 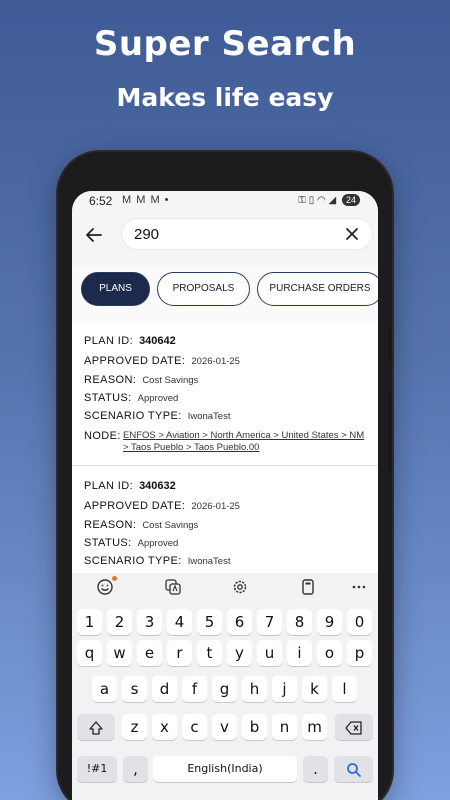 I want to click on key-s: s, so click(x=134, y=689).